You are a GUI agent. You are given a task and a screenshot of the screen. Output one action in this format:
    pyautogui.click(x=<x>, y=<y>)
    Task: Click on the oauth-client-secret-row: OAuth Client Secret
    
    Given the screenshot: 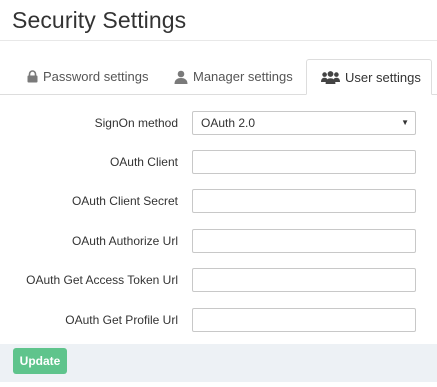 What is the action you would take?
    pyautogui.click(x=218, y=201)
    